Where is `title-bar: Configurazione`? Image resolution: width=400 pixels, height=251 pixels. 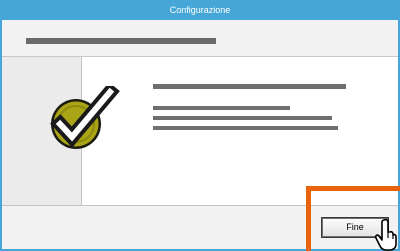 title-bar: Configurazione is located at coordinates (200, 10).